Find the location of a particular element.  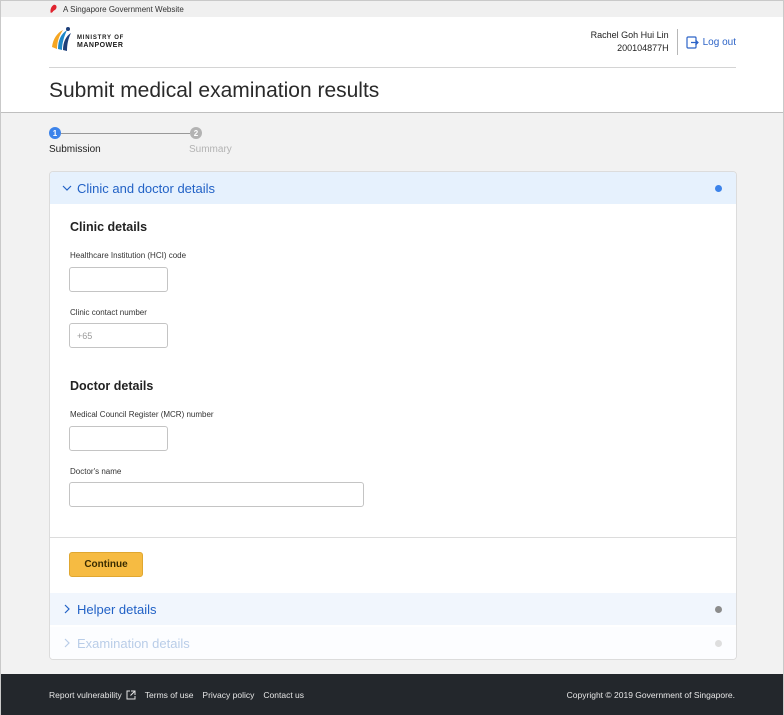

continue-button: Continue is located at coordinates (106, 564).